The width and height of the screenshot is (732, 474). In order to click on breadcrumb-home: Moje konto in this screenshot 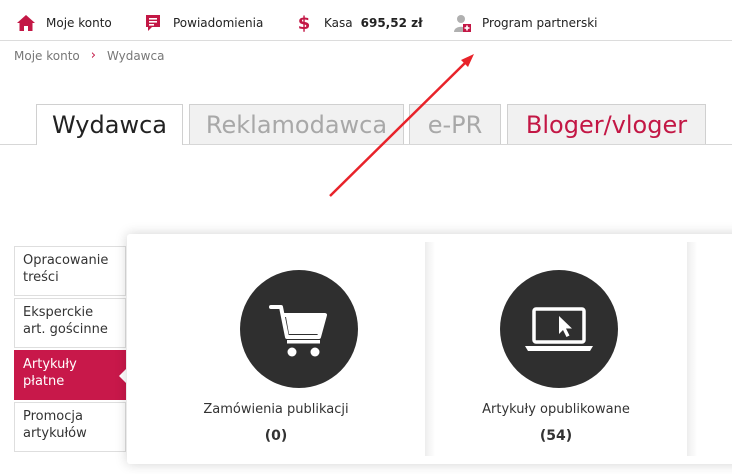, I will do `click(47, 56)`.